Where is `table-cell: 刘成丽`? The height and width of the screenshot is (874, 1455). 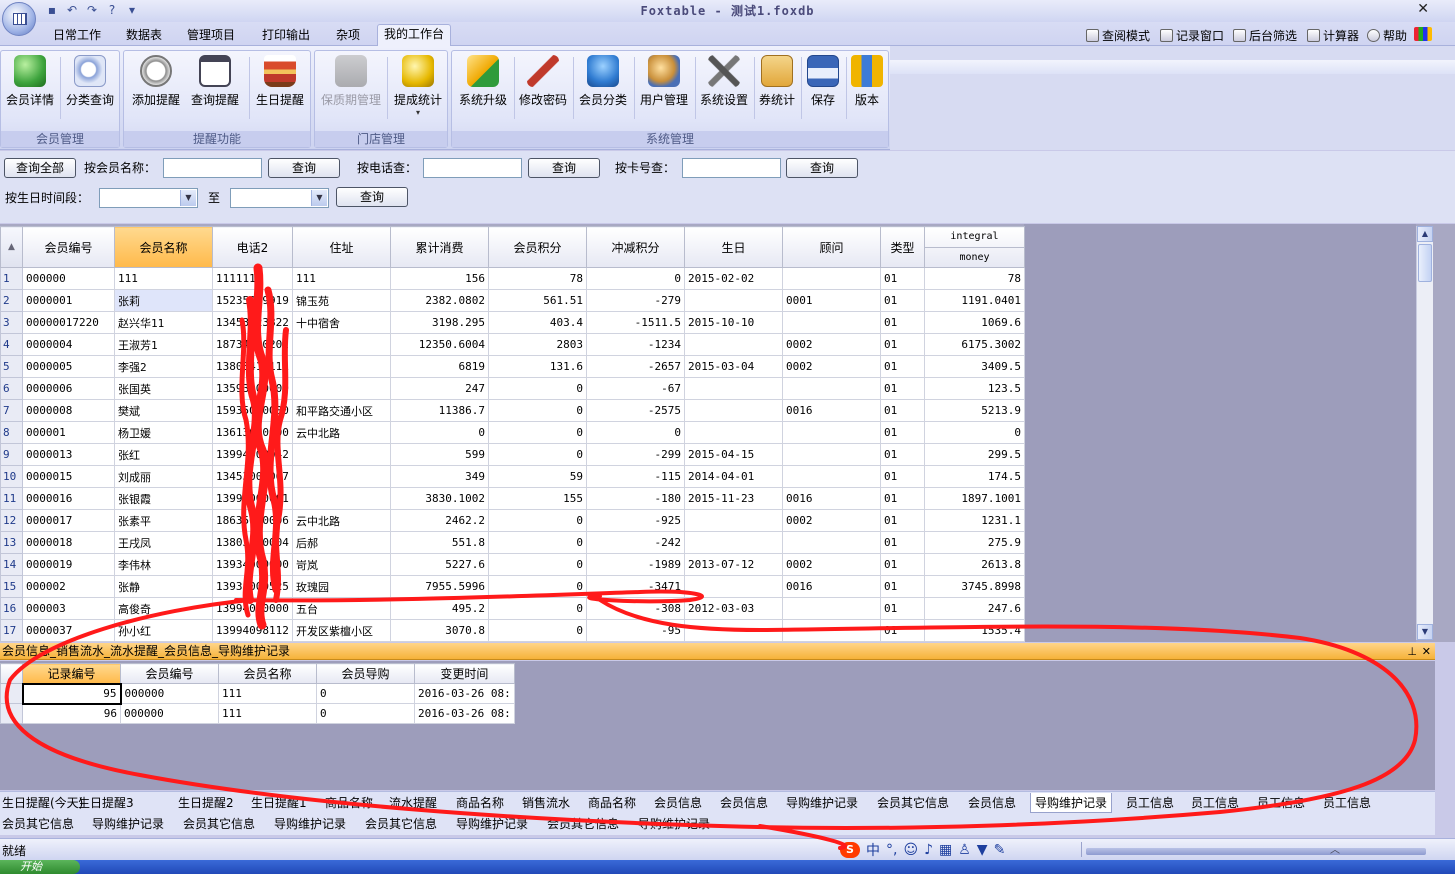
table-cell: 刘成丽 is located at coordinates (163, 476).